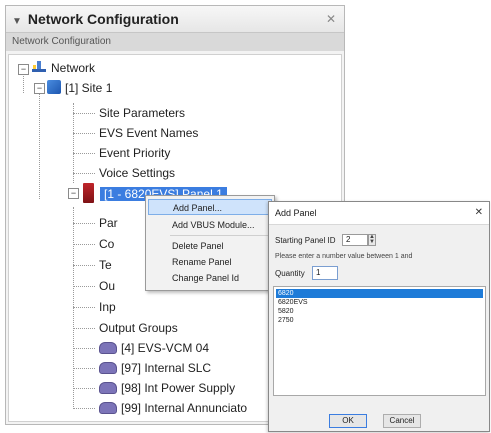 The height and width of the screenshot is (433, 491). I want to click on tree-node-label: Network, so click(73, 68).